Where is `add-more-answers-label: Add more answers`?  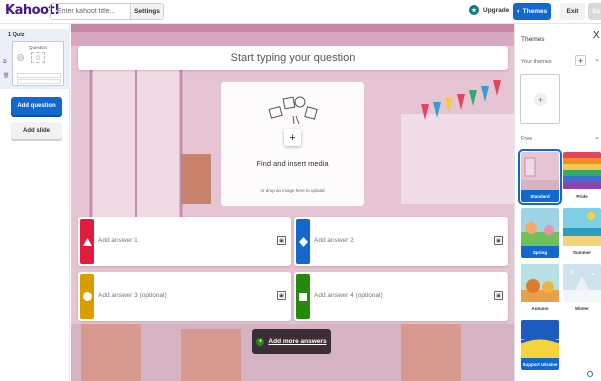
add-more-answers-label: Add more answers is located at coordinates (297, 341).